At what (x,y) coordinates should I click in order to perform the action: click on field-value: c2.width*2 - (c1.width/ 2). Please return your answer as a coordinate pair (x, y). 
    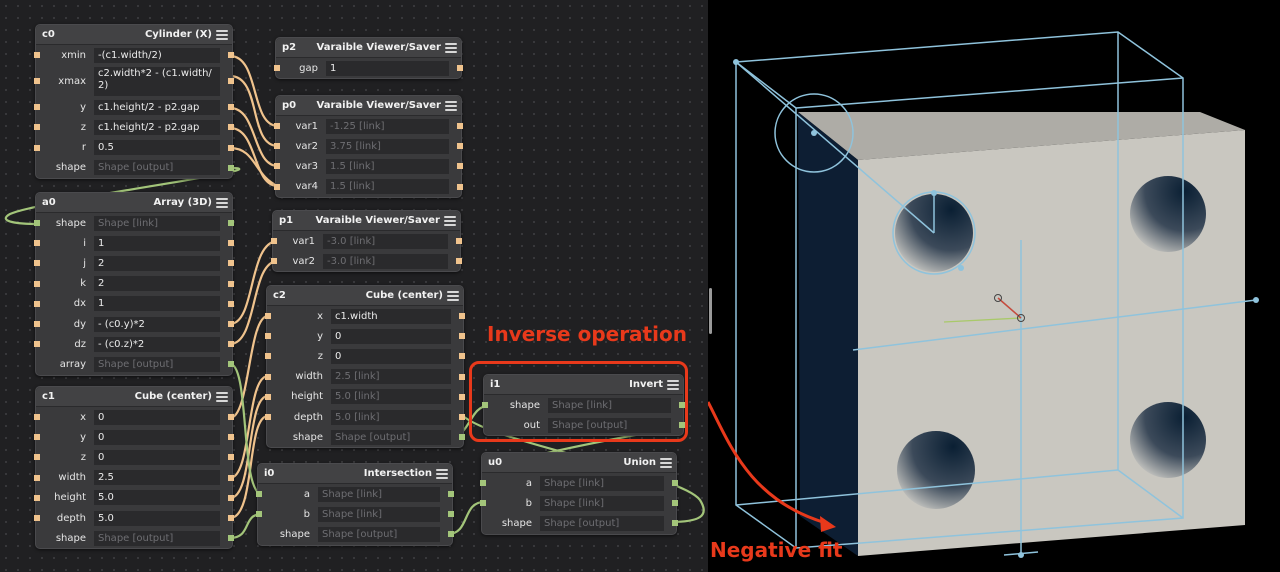
    Looking at the image, I should click on (157, 81).